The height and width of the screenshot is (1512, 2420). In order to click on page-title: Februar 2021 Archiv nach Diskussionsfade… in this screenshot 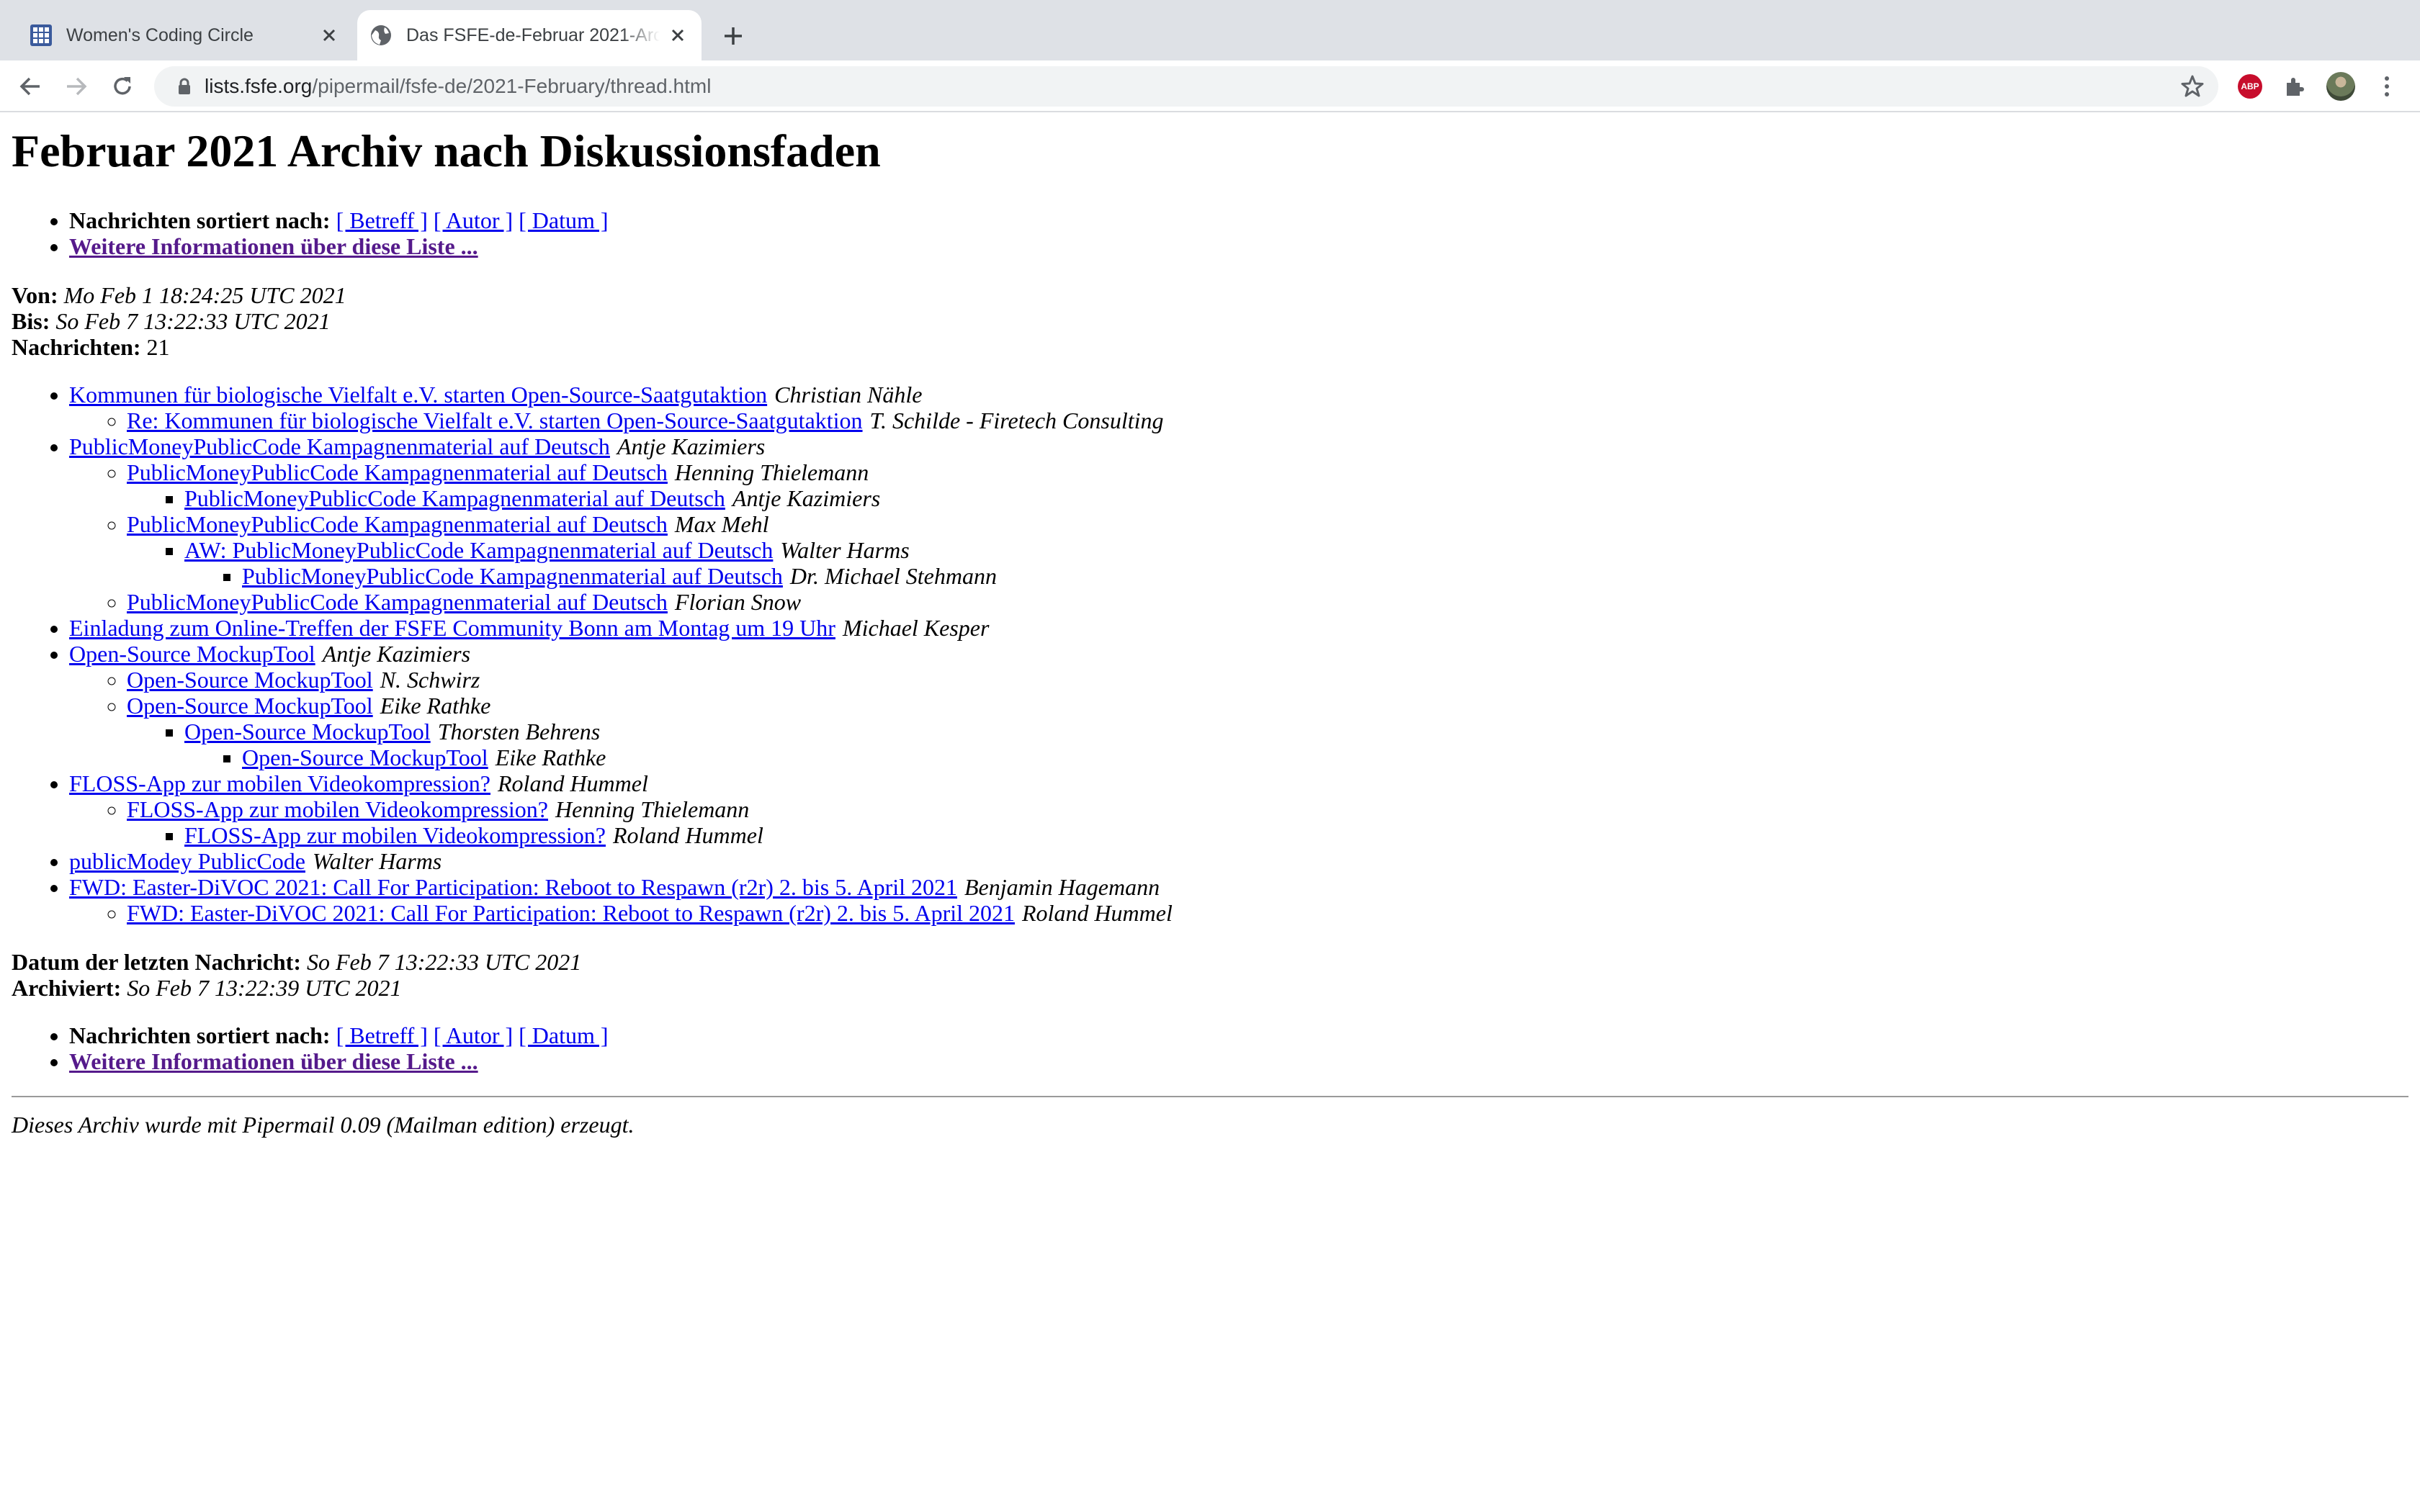, I will do `click(446, 150)`.